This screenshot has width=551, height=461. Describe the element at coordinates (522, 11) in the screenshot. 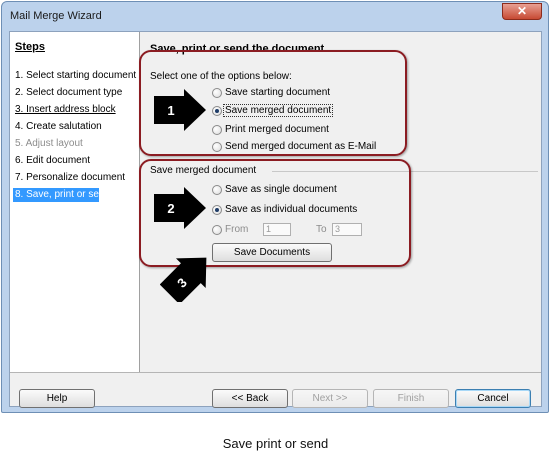

I see `close-icon: ✕` at that location.